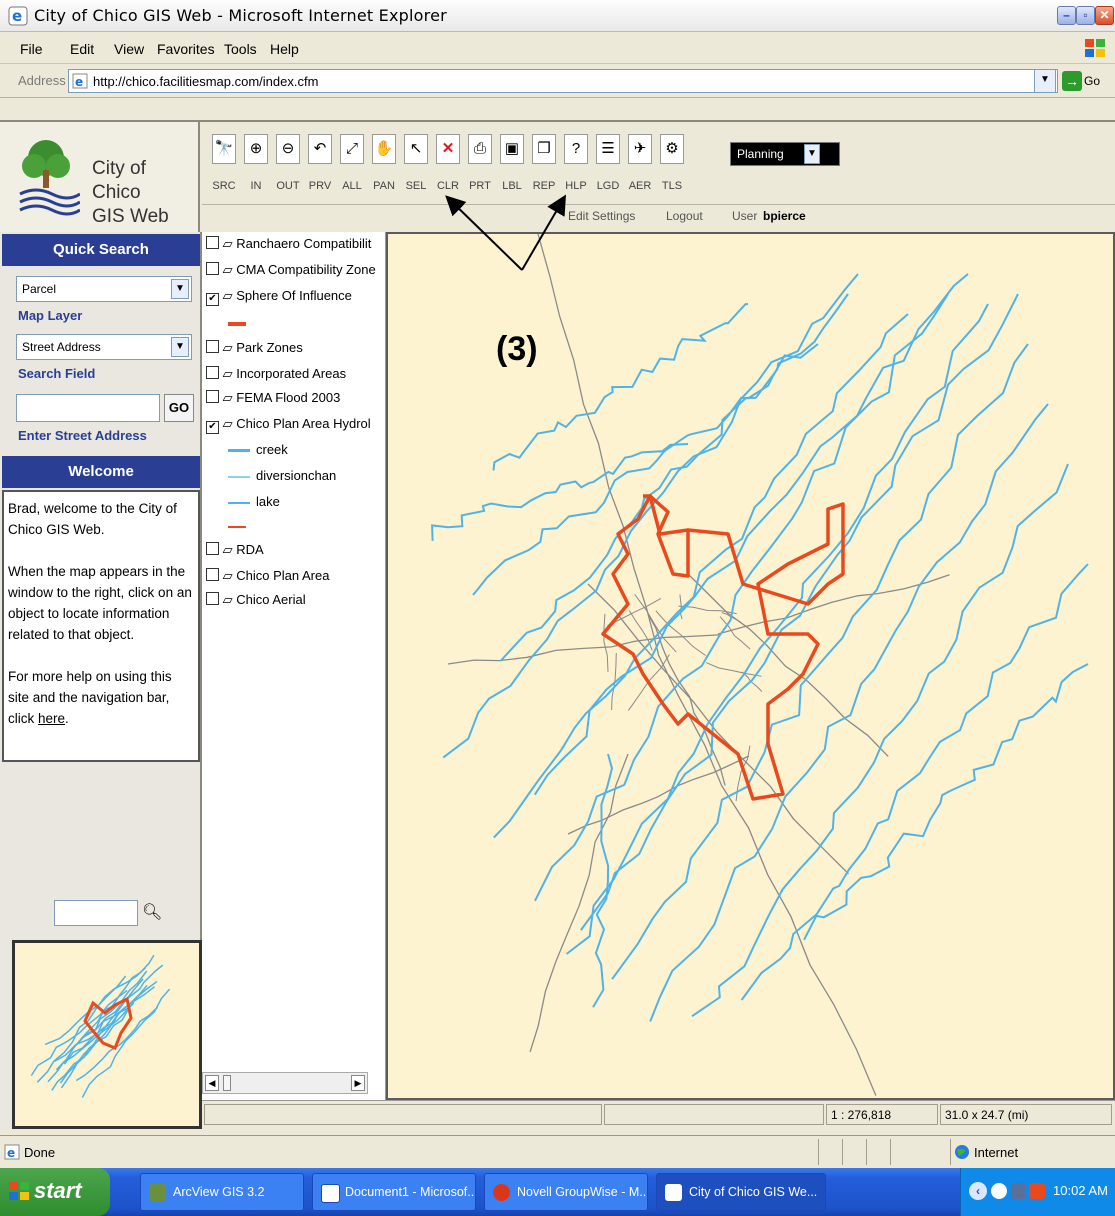 The image size is (1115, 1216). I want to click on menu-help: Help, so click(284, 49).